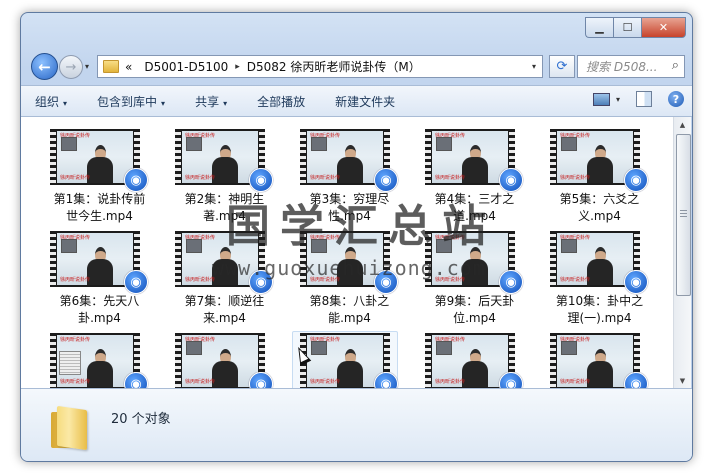 This screenshot has width=712, height=476. What do you see at coordinates (87, 66) in the screenshot?
I see `recent-pages-dropdown: ▾` at bounding box center [87, 66].